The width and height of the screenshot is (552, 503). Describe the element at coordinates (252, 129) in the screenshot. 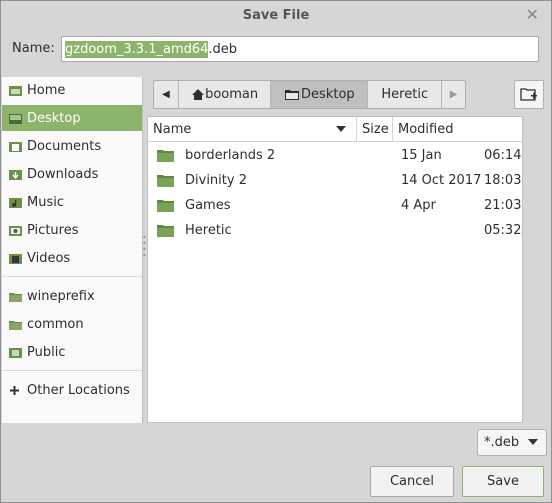

I see `column-header-name: Name` at that location.